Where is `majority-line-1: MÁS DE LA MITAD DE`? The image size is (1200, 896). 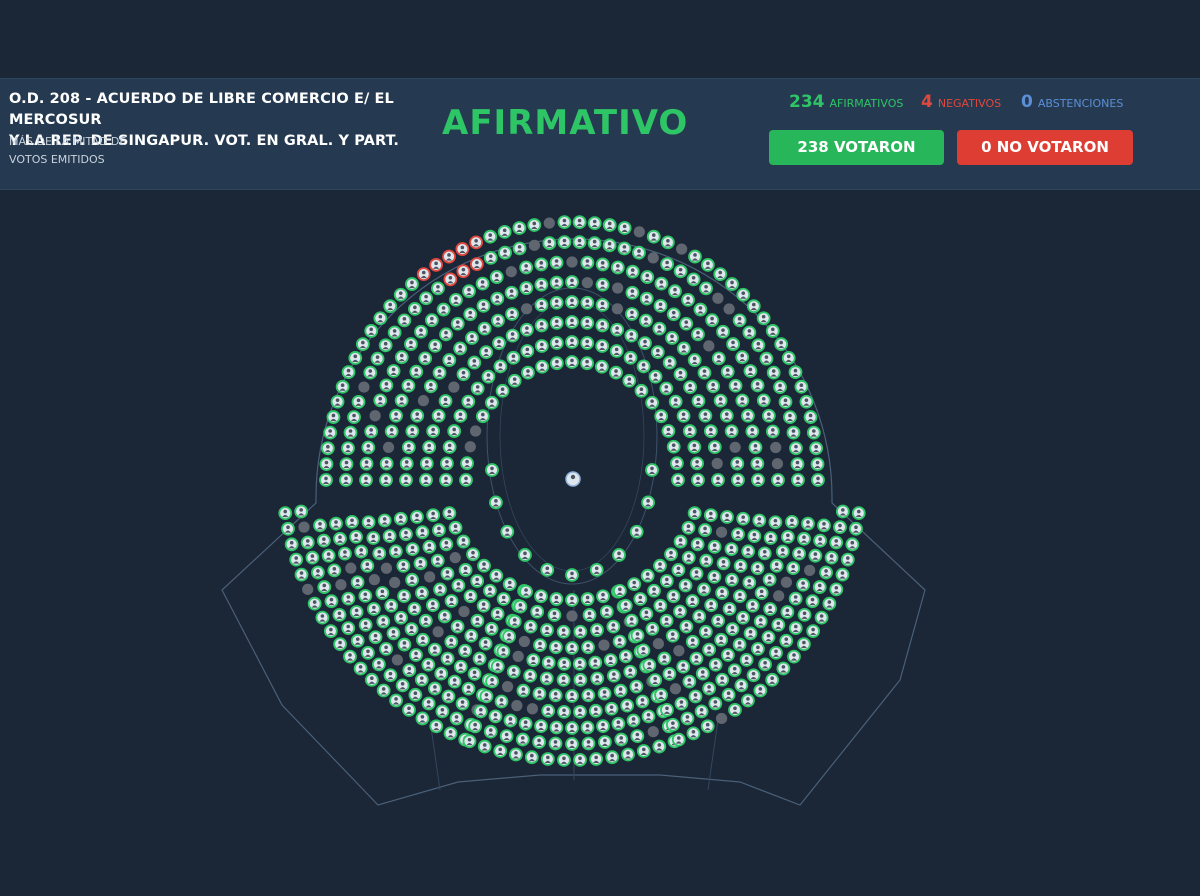
majority-line-1: MÁS DE LA MITAD DE is located at coordinates (68, 141).